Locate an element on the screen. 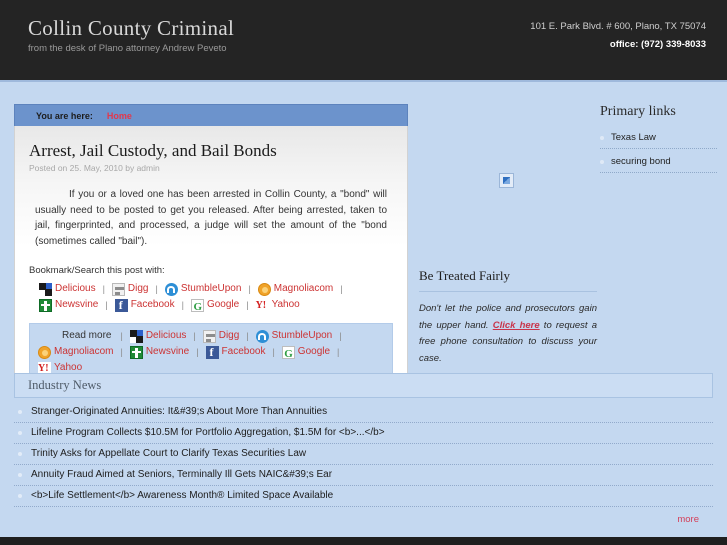 Image resolution: width=727 pixels, height=545 pixels. article-title: Arrest, Jail Custody, and Bail Bonds is located at coordinates (153, 150).